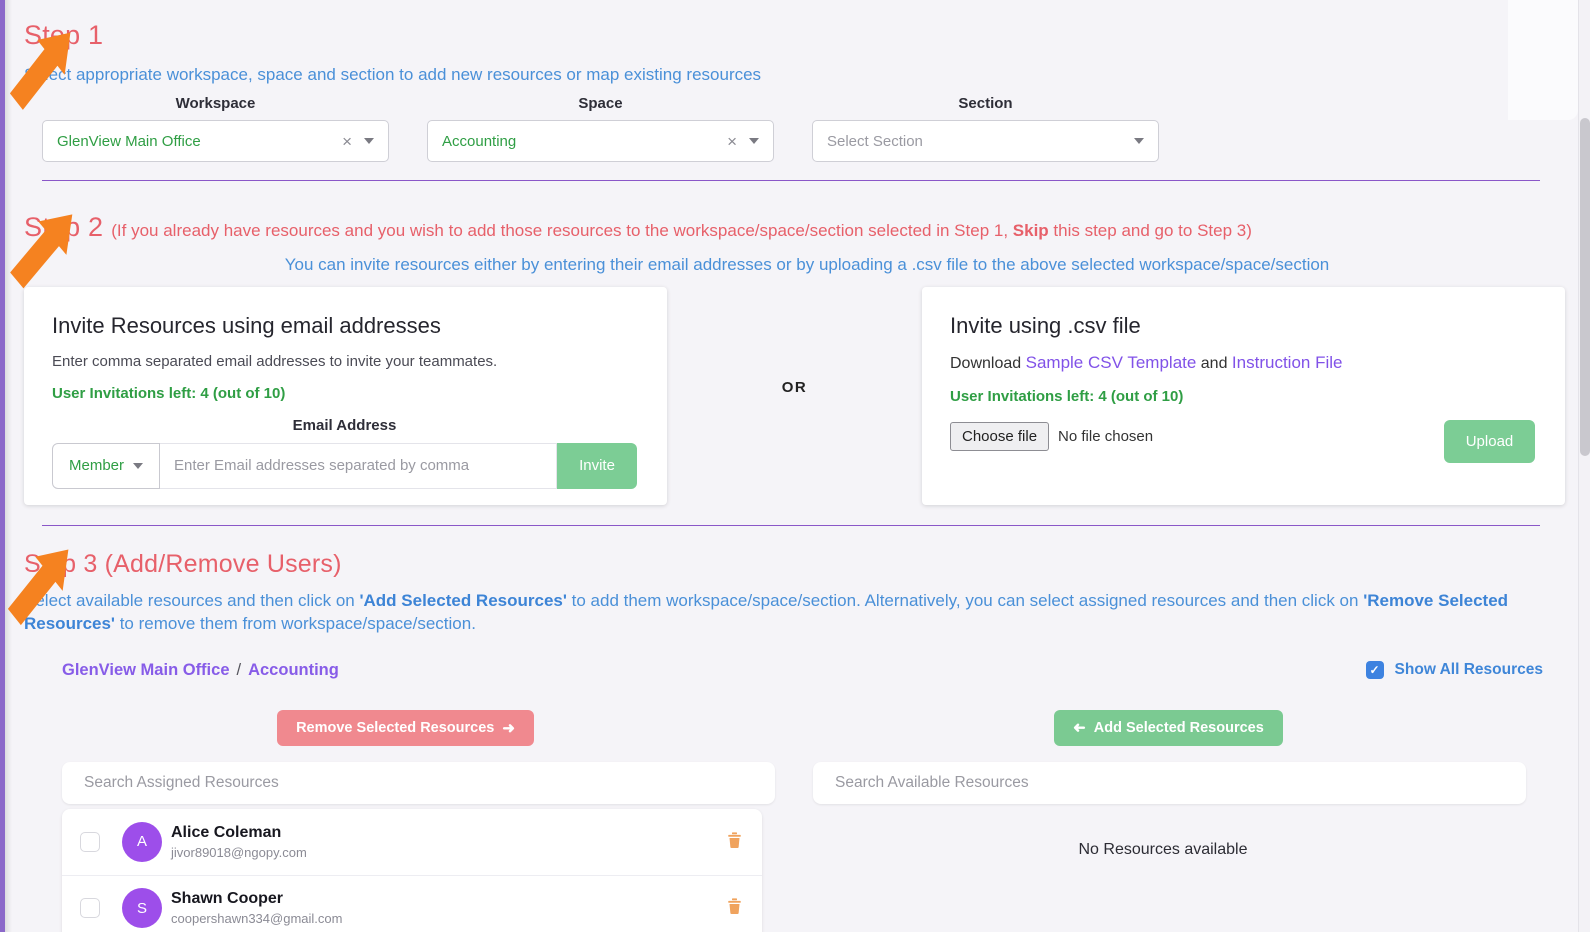  Describe the element at coordinates (129, 141) in the screenshot. I see `workspace-selected-value: GlenView Main Office` at that location.